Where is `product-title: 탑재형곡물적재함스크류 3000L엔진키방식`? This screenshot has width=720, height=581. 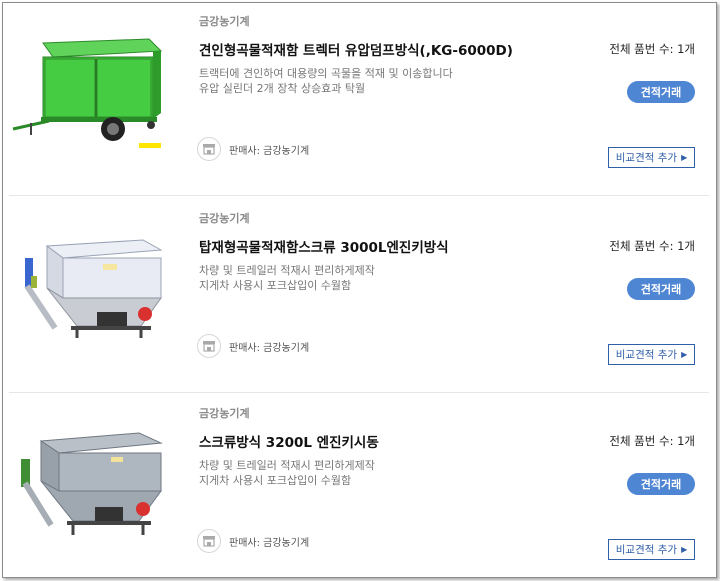
product-title: 탑재형곡물적재함스크류 3000L엔진키방식 is located at coordinates (324, 246).